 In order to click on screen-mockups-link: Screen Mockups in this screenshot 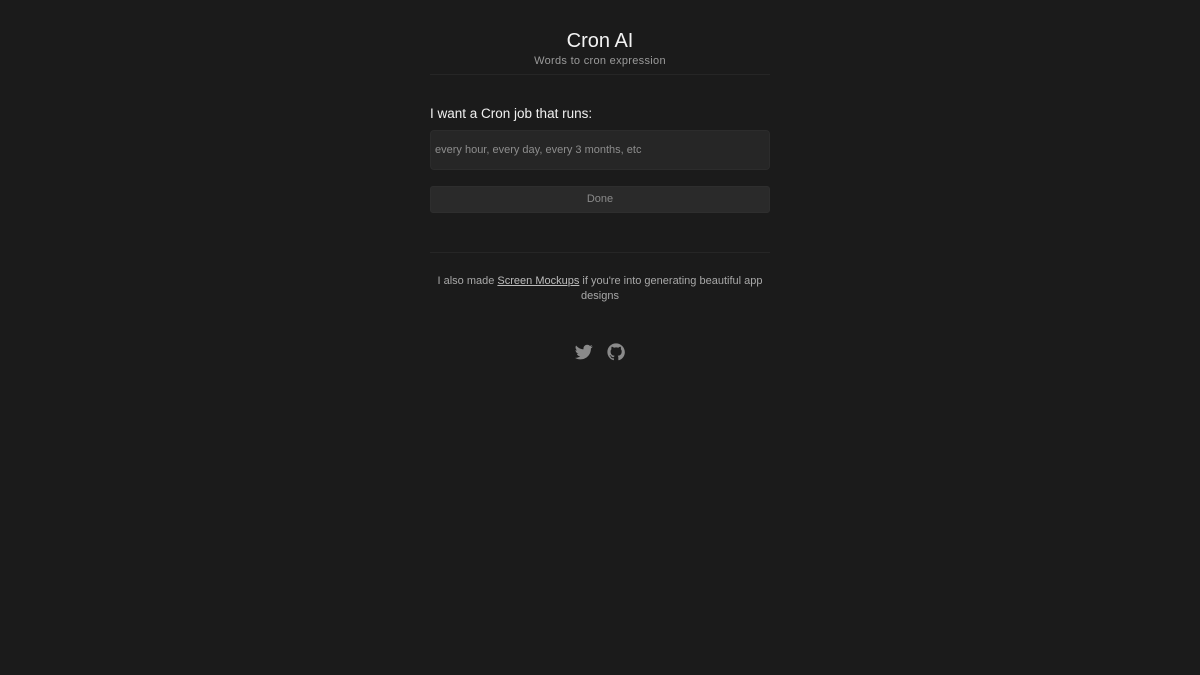, I will do `click(538, 281)`.